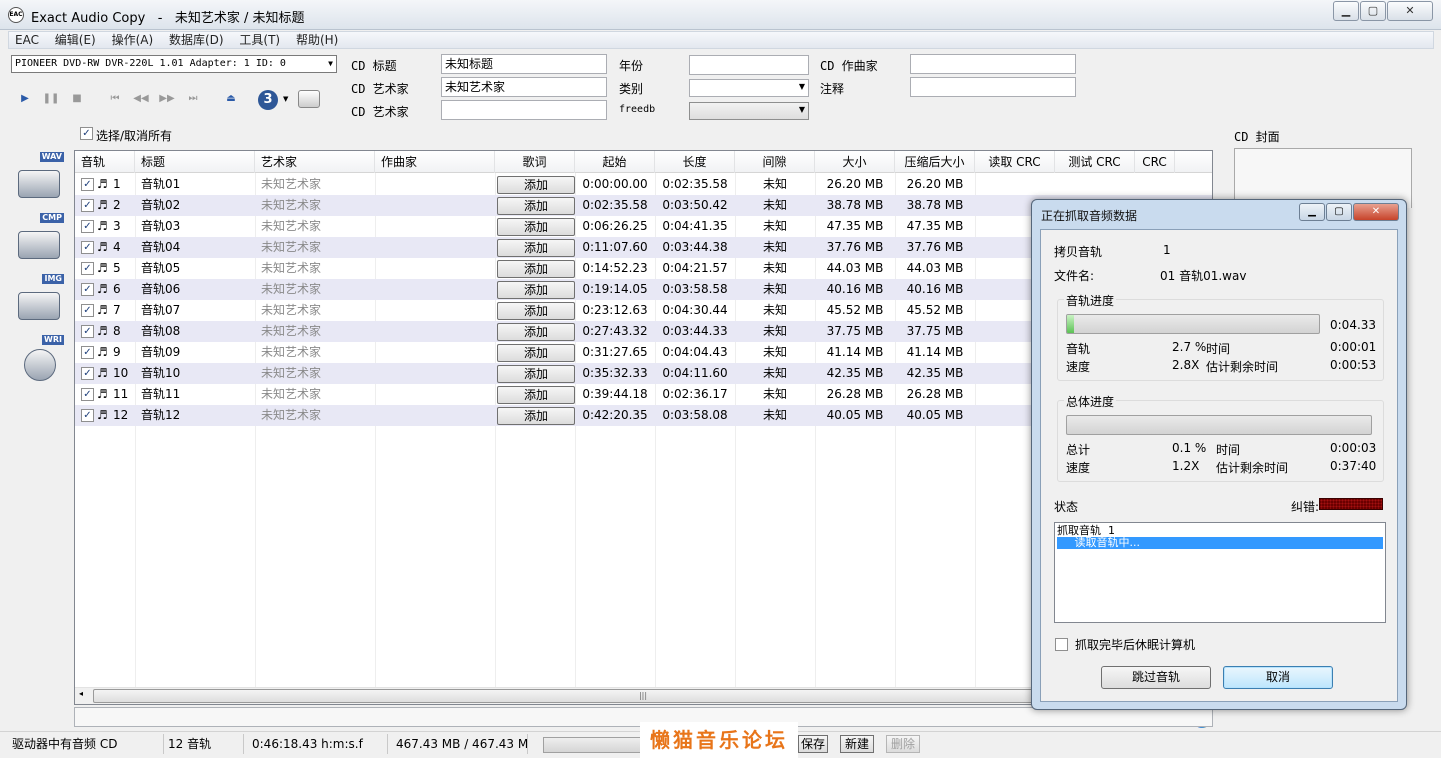 Image resolution: width=1441 pixels, height=758 pixels. Describe the element at coordinates (196, 40) in the screenshot. I see `menu-database: 数据库(D)` at that location.